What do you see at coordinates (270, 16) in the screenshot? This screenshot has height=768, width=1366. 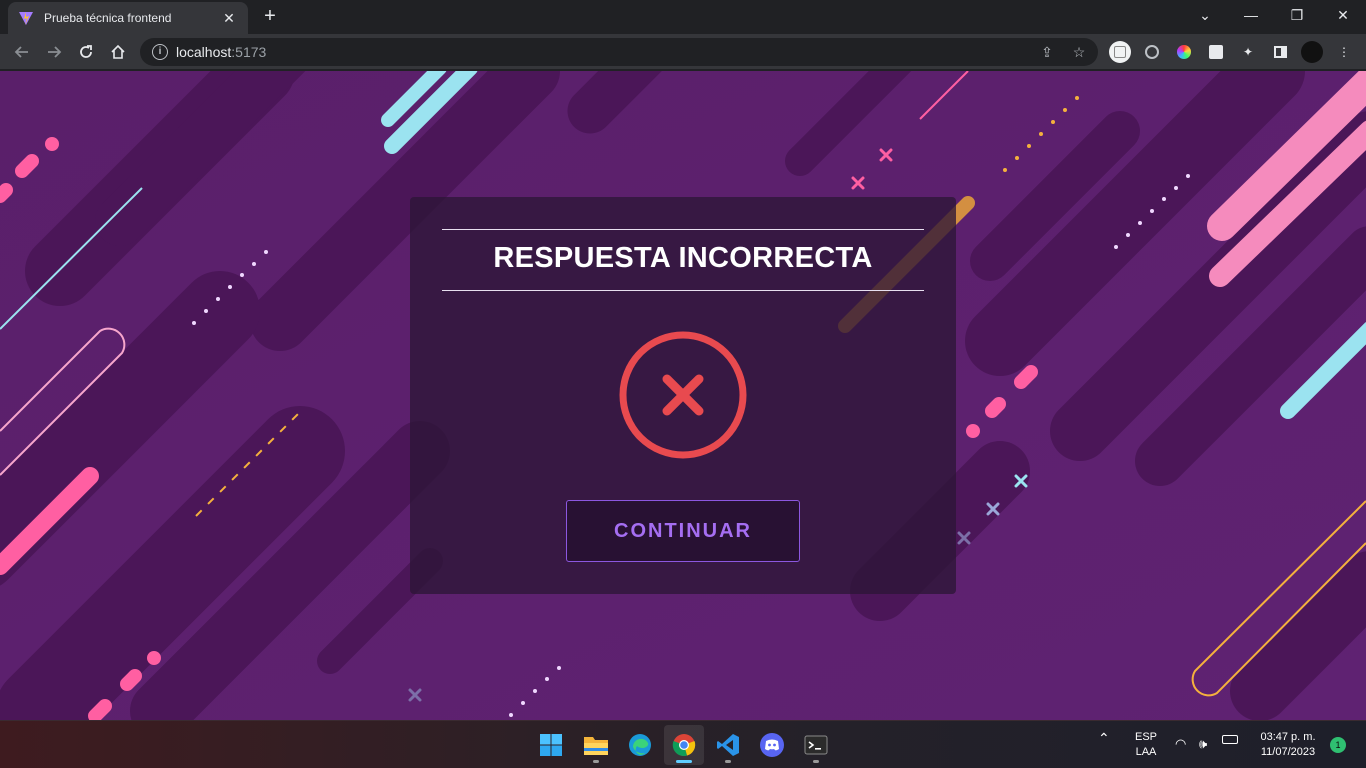 I see `new-tab-button: +` at bounding box center [270, 16].